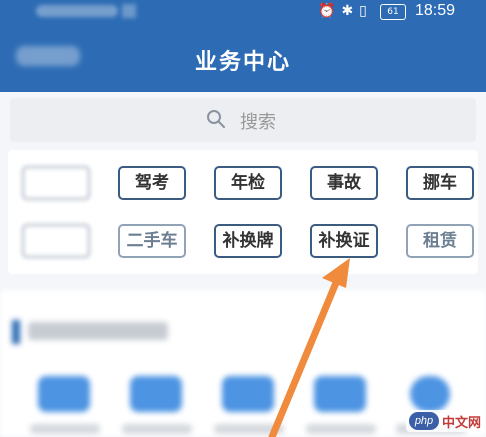 Image resolution: width=486 pixels, height=437 pixels. I want to click on status-time: 18:59, so click(435, 10).